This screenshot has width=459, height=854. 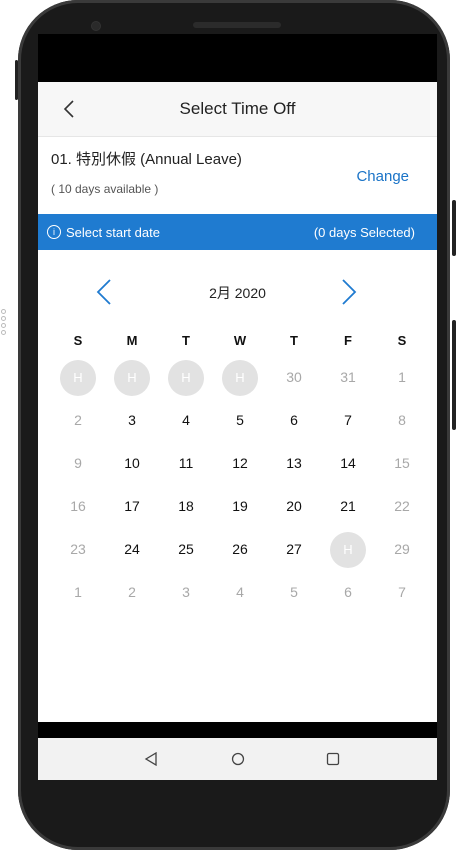 I want to click on calendar-day-cell: 15, so click(x=402, y=462).